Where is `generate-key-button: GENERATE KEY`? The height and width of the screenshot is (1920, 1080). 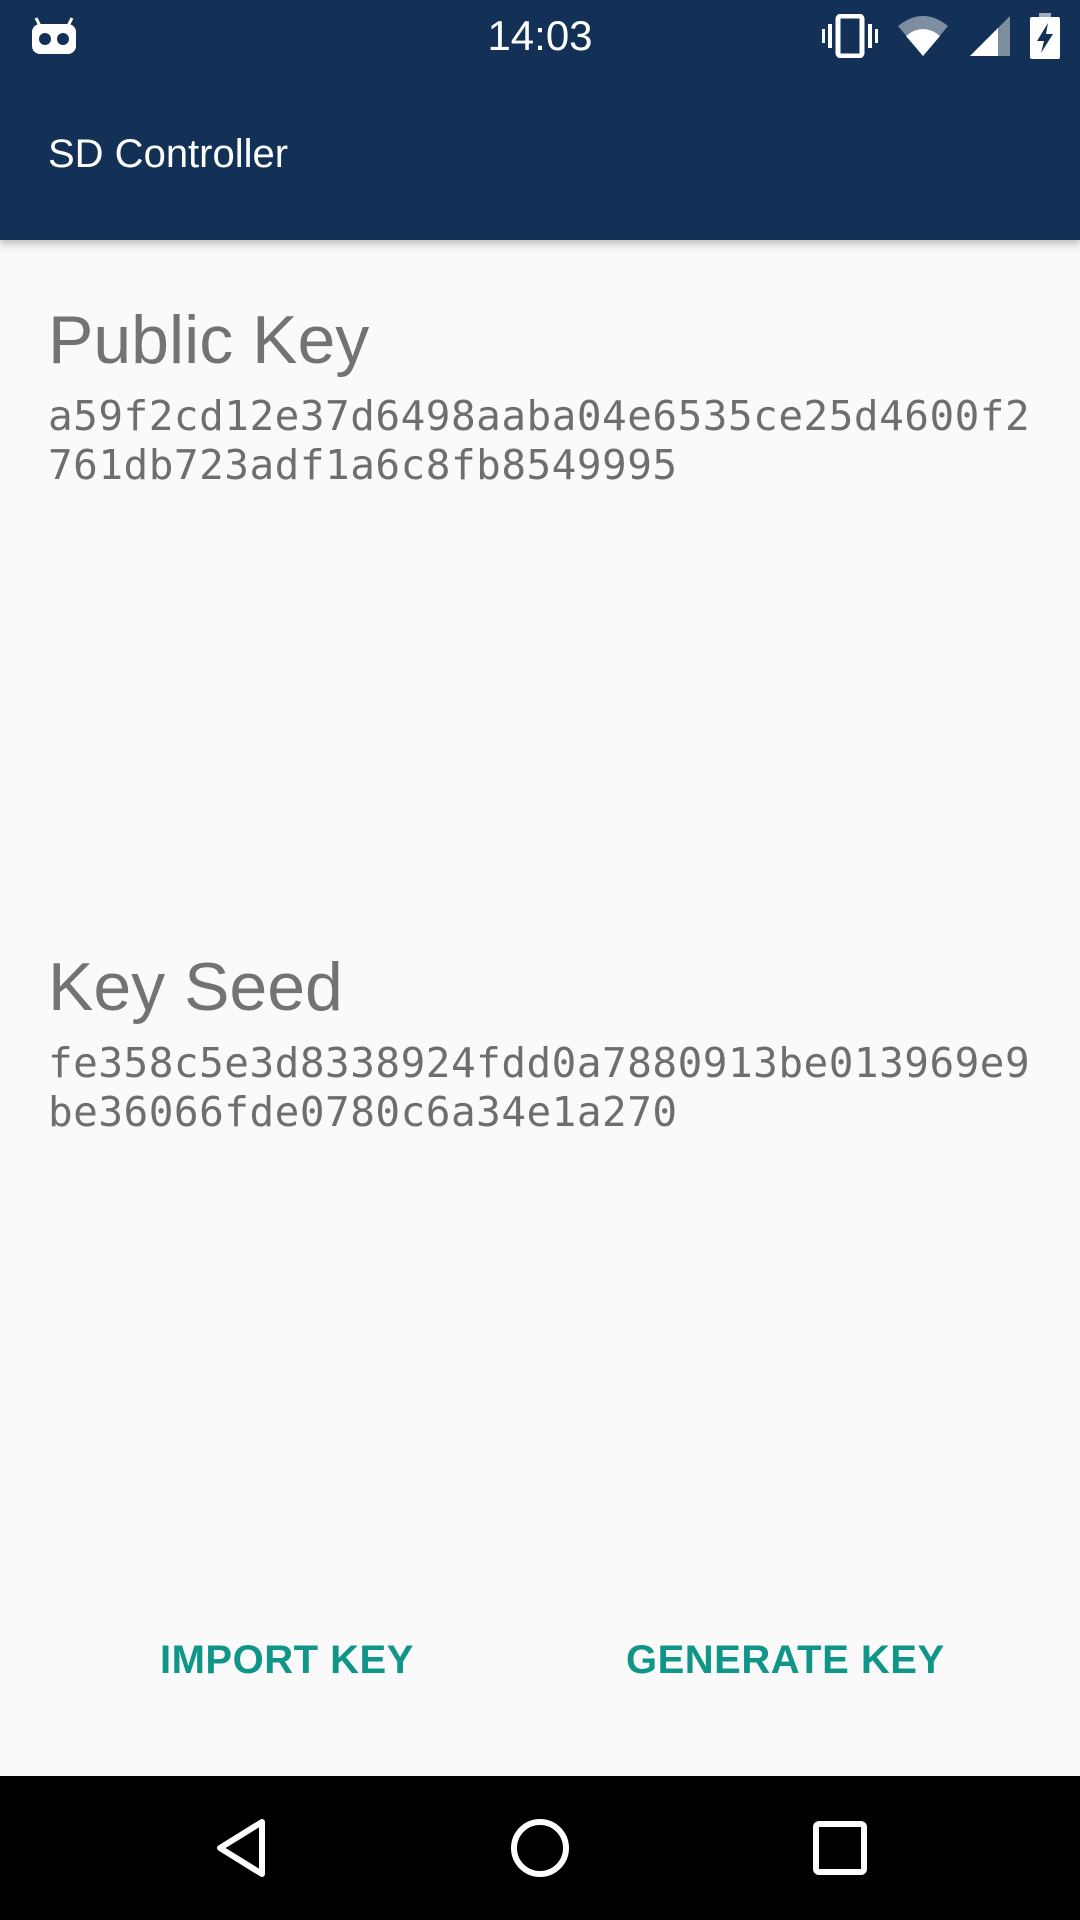 generate-key-button: GENERATE KEY is located at coordinates (785, 1660).